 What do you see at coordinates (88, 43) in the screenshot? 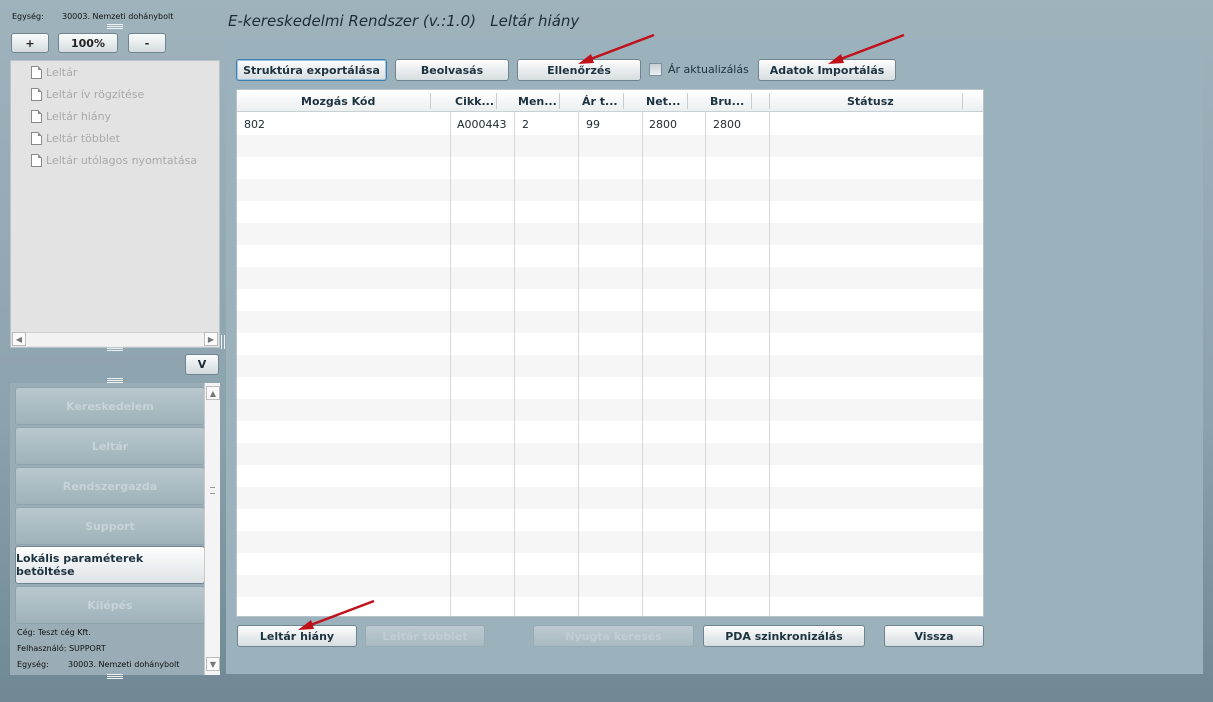
I see `zoom-level-button: 100%` at bounding box center [88, 43].